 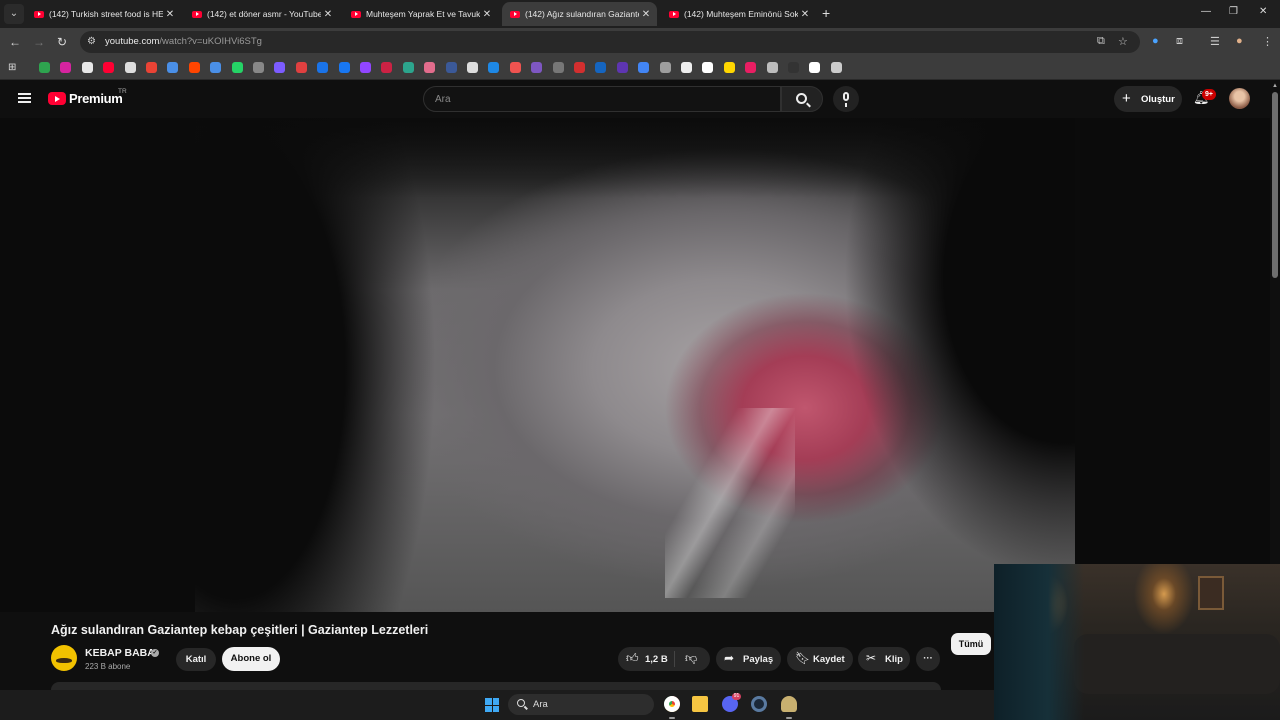 What do you see at coordinates (420, 14) in the screenshot?
I see `browser-tab: Muhteşem Yaprak Et ve Tavuk D ✕` at bounding box center [420, 14].